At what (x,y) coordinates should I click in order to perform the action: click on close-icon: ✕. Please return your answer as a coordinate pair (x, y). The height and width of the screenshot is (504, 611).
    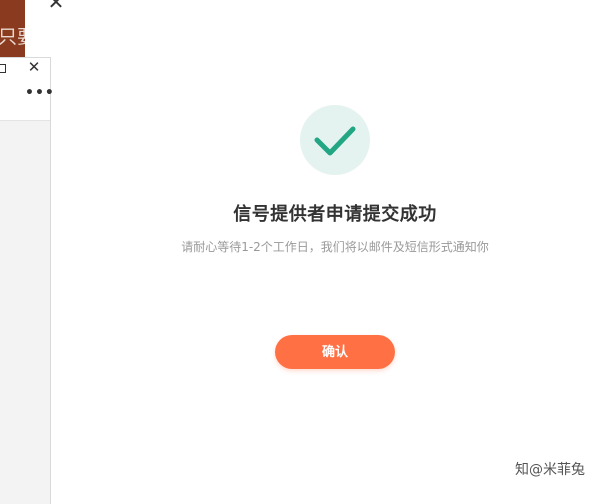
    Looking at the image, I should click on (34, 67).